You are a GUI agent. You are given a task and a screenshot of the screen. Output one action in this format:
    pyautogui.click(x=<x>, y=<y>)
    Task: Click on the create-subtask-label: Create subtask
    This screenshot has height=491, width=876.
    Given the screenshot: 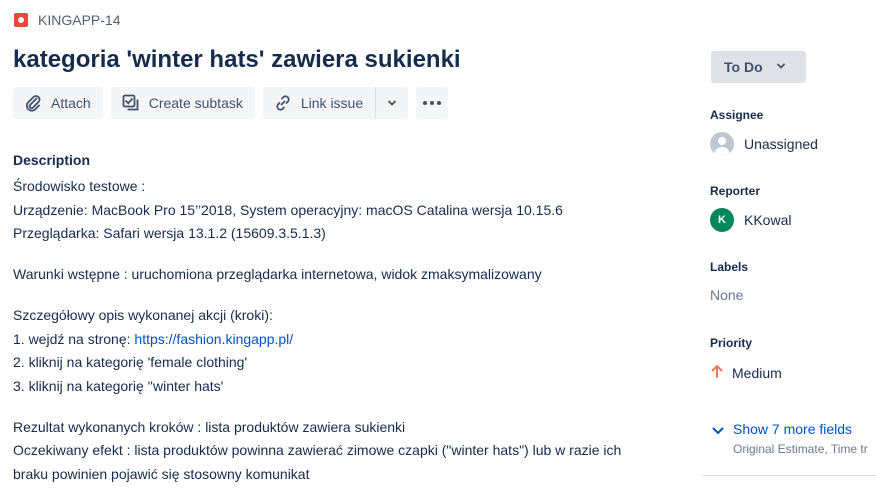 What is the action you would take?
    pyautogui.click(x=195, y=103)
    